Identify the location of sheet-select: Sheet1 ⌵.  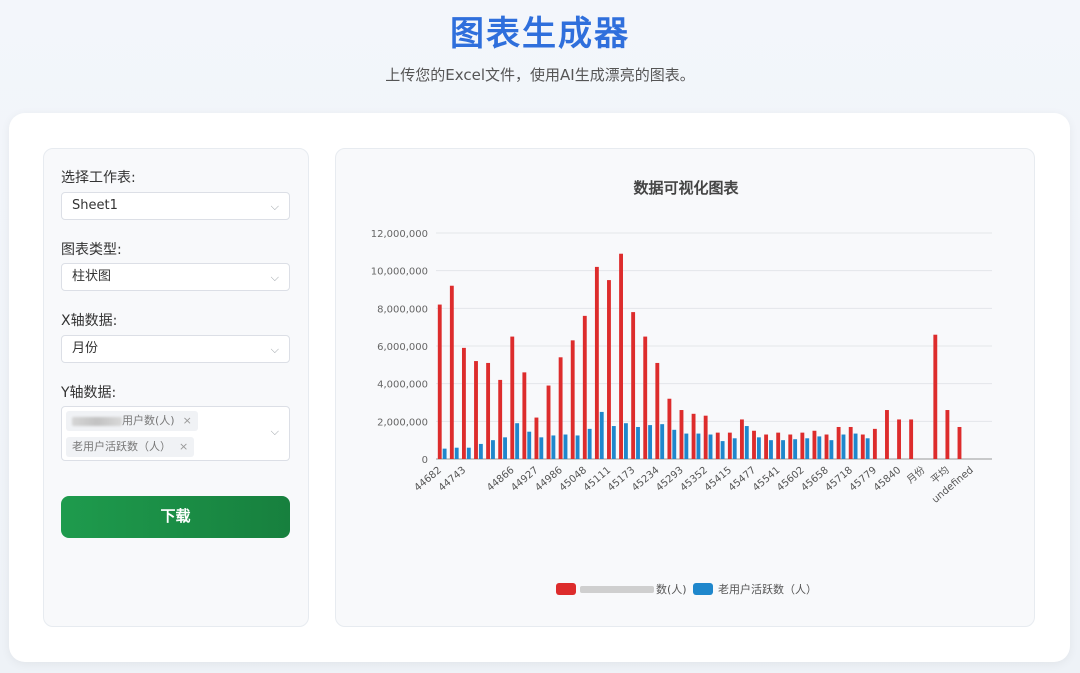
(175, 206).